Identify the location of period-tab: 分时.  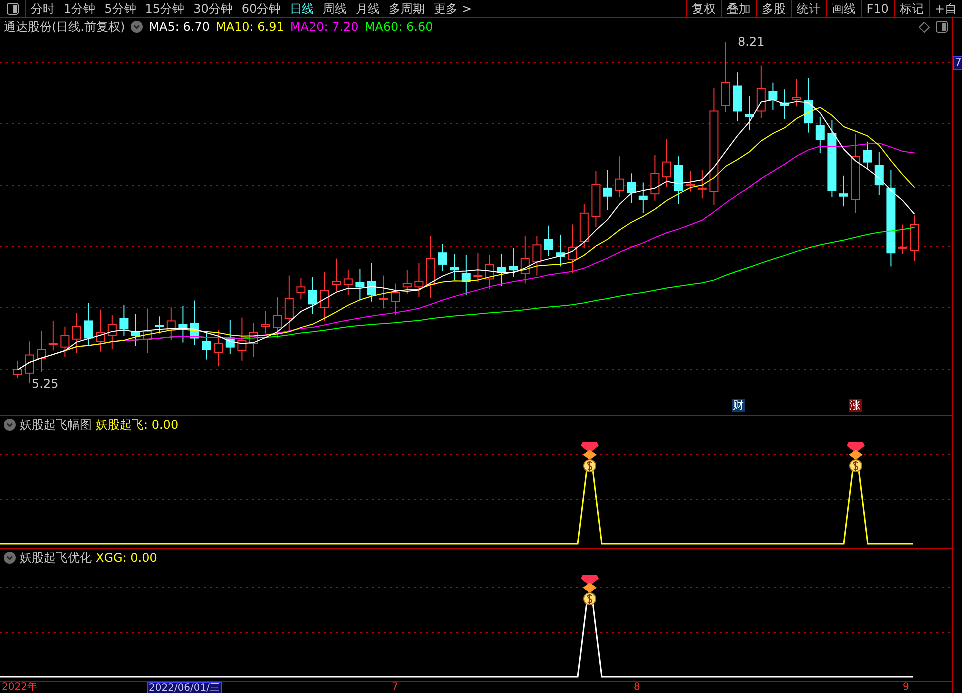
(43, 8).